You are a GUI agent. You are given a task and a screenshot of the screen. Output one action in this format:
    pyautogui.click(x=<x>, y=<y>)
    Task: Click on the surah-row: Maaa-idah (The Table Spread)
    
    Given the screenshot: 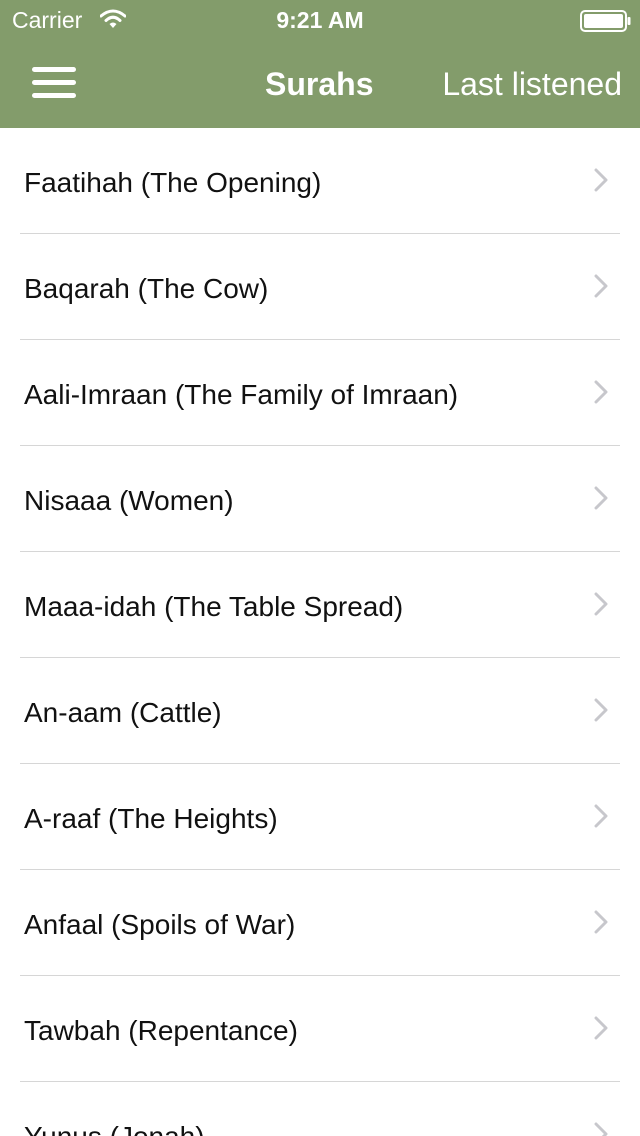 What is the action you would take?
    pyautogui.click(x=320, y=605)
    